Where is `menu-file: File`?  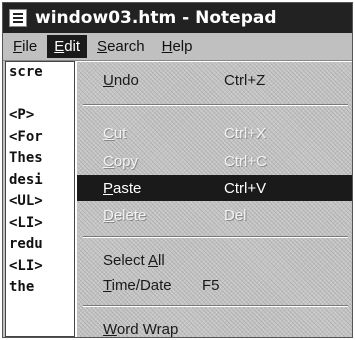 menu-file: File is located at coordinates (25, 46).